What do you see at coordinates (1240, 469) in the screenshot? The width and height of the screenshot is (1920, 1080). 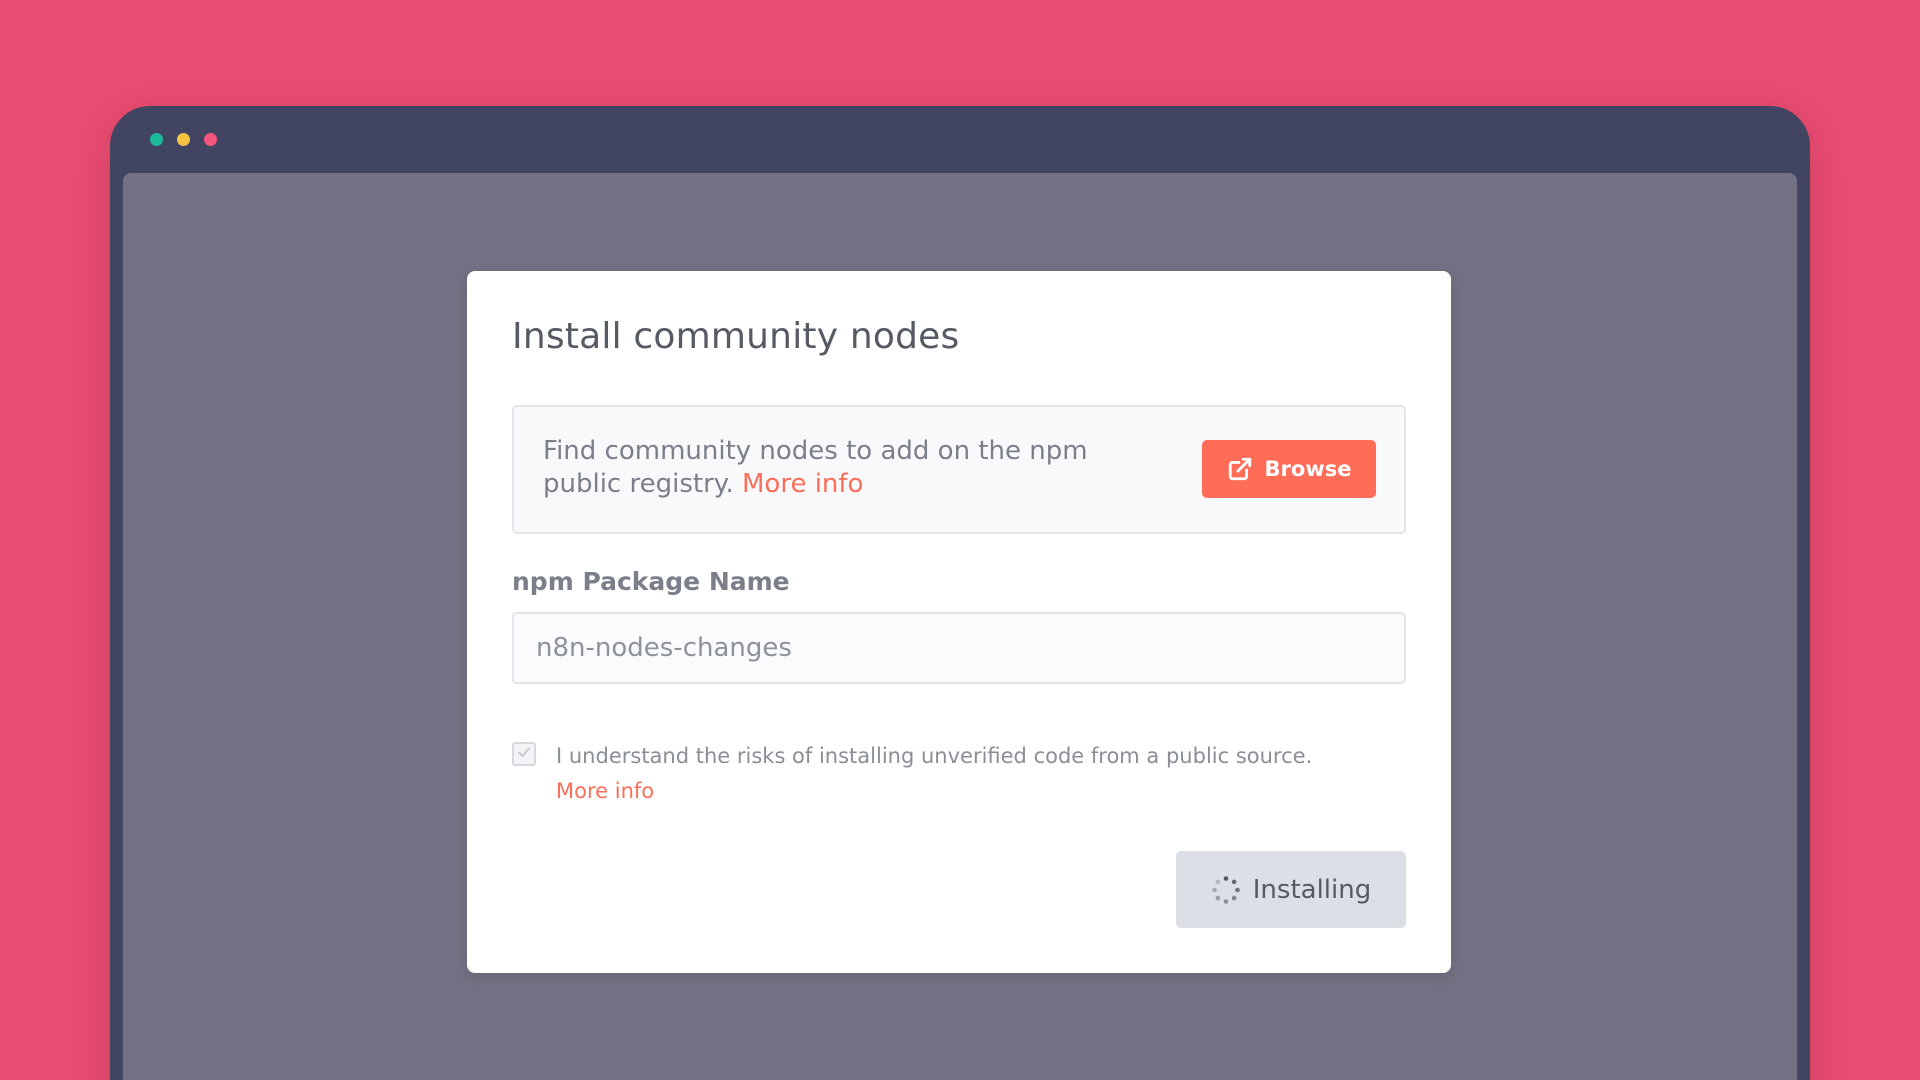 I see `external-link-icon` at bounding box center [1240, 469].